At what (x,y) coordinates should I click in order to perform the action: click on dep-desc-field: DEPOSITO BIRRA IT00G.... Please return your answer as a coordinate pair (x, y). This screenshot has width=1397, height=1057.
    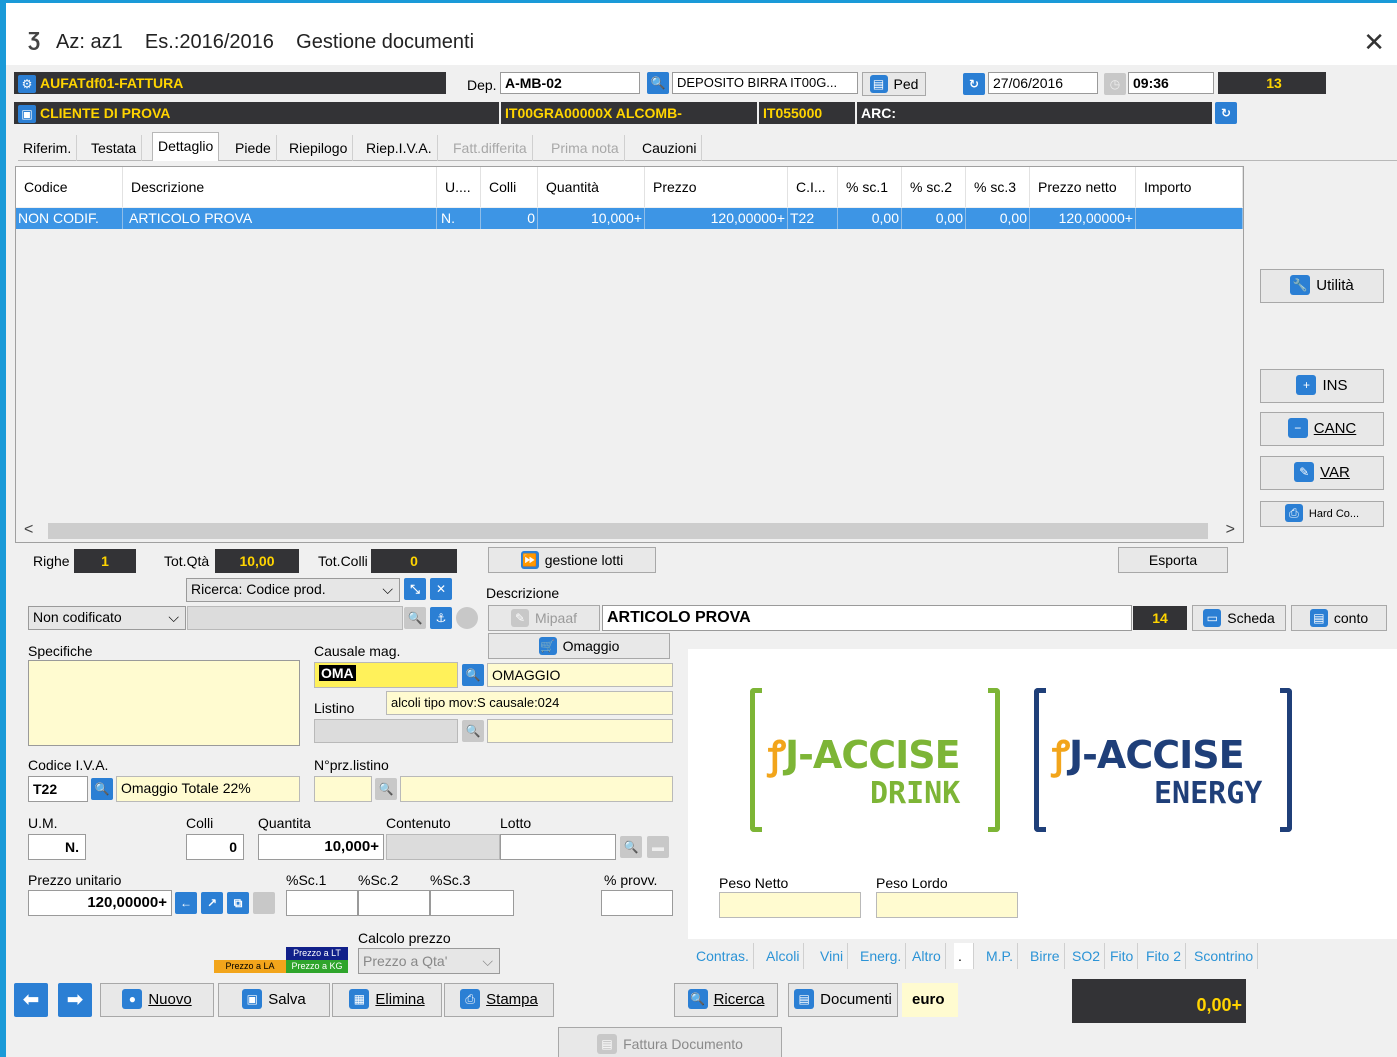
    Looking at the image, I should click on (765, 83).